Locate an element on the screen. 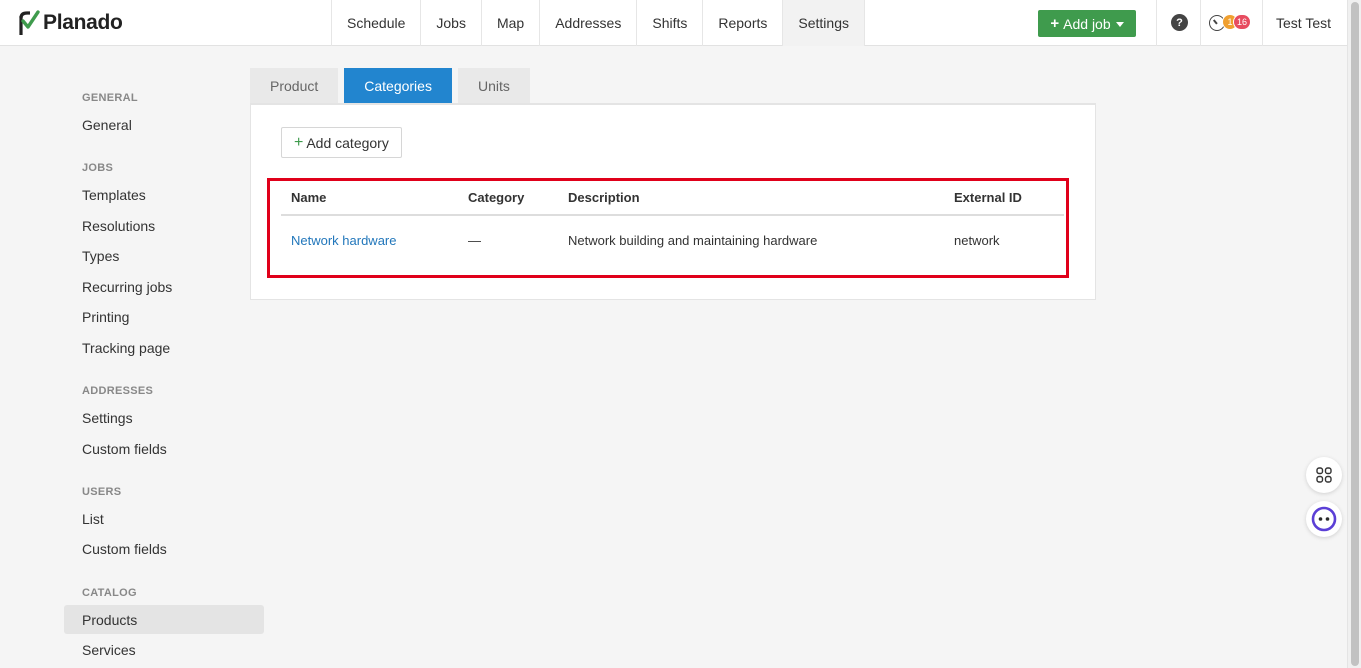 Image resolution: width=1361 pixels, height=668 pixels. caret-down-icon is located at coordinates (1119, 24).